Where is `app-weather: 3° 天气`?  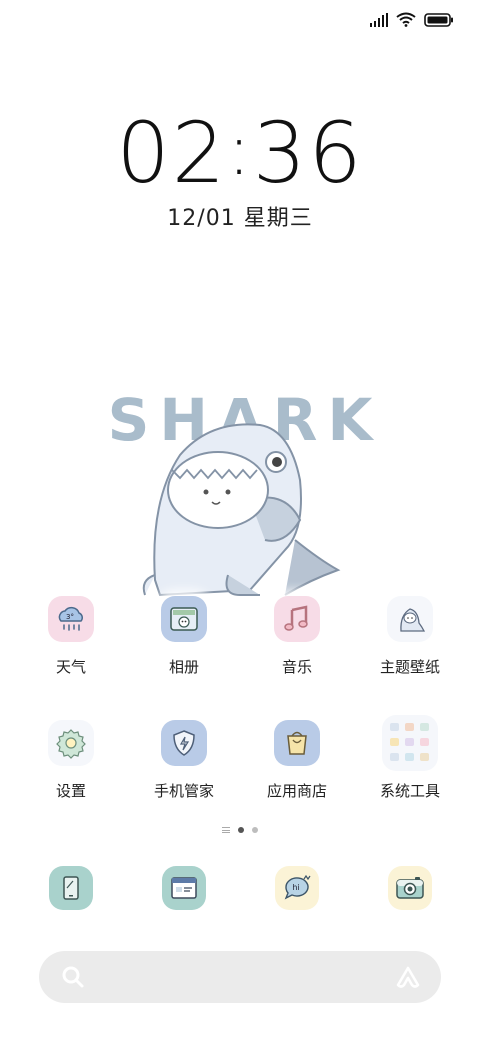
app-weather: 3° 天气 is located at coordinates (71, 636).